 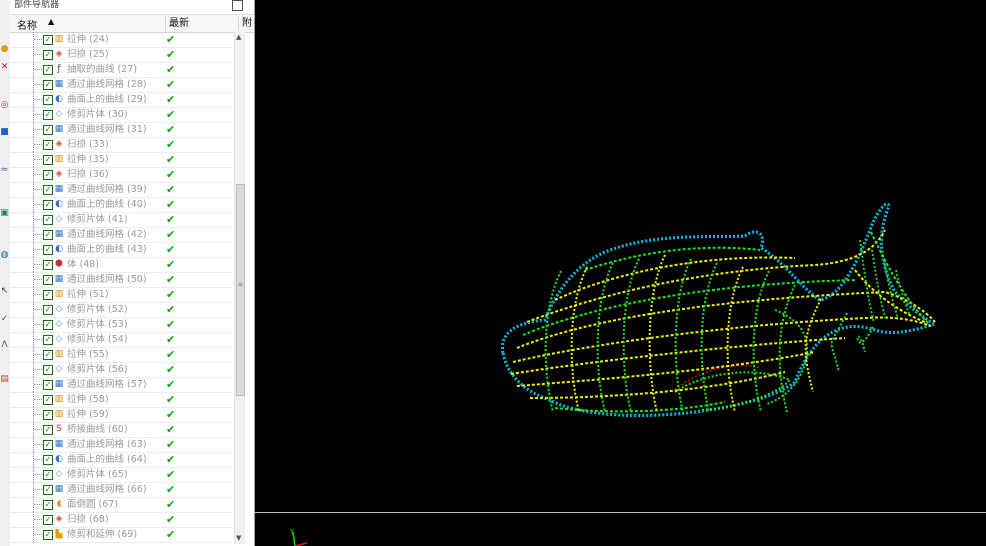 I want to click on tree-row: ✓ ▦ 通过曲线网格 (66) ✔, so click(x=121, y=489).